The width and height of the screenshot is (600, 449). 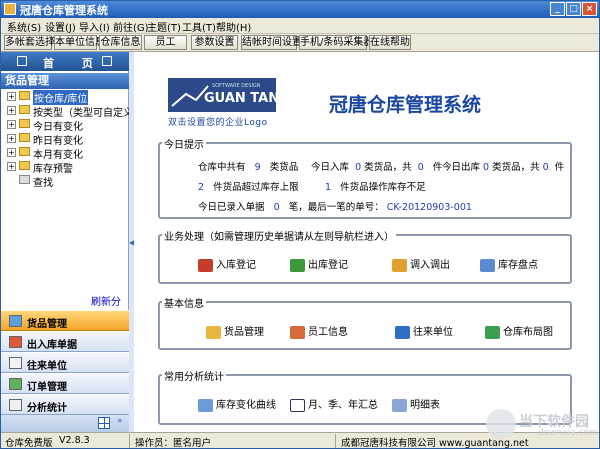 What do you see at coordinates (589, 9) in the screenshot?
I see `close-button: ×` at bounding box center [589, 9].